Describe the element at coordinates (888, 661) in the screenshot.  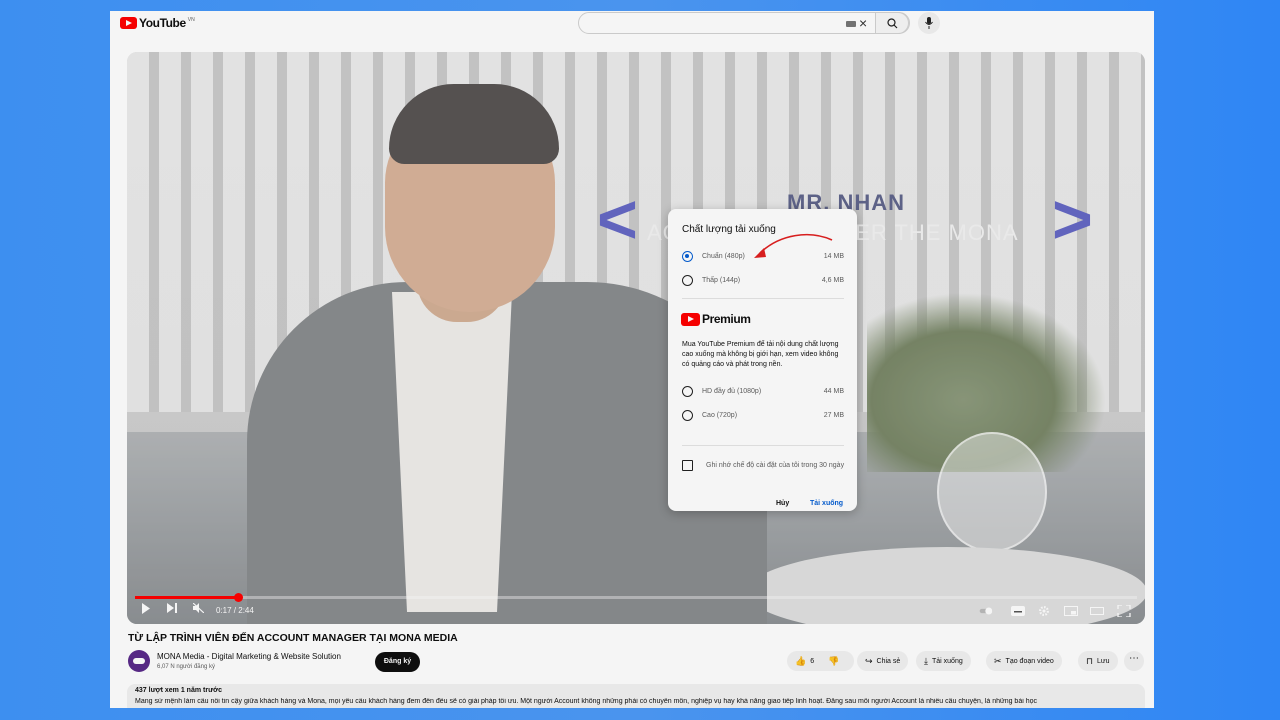
I see `share-label: Chia sẻ` at that location.